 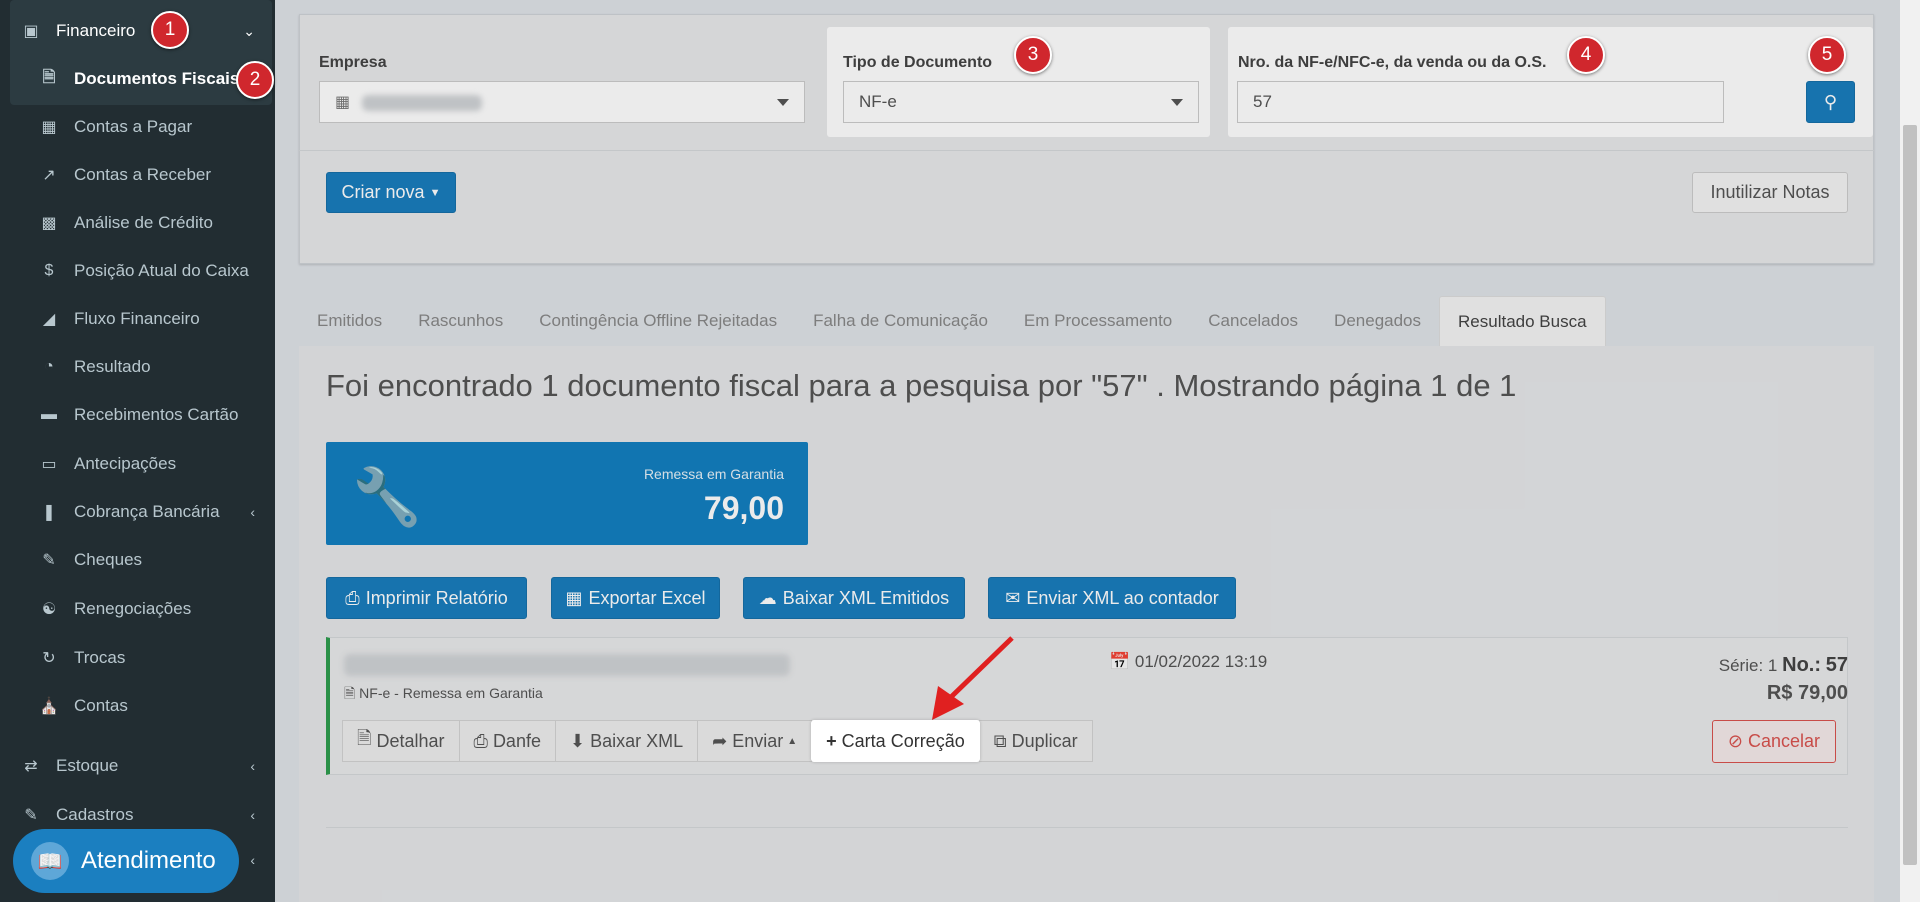 I want to click on search-icon: ⚲, so click(x=1830, y=101).